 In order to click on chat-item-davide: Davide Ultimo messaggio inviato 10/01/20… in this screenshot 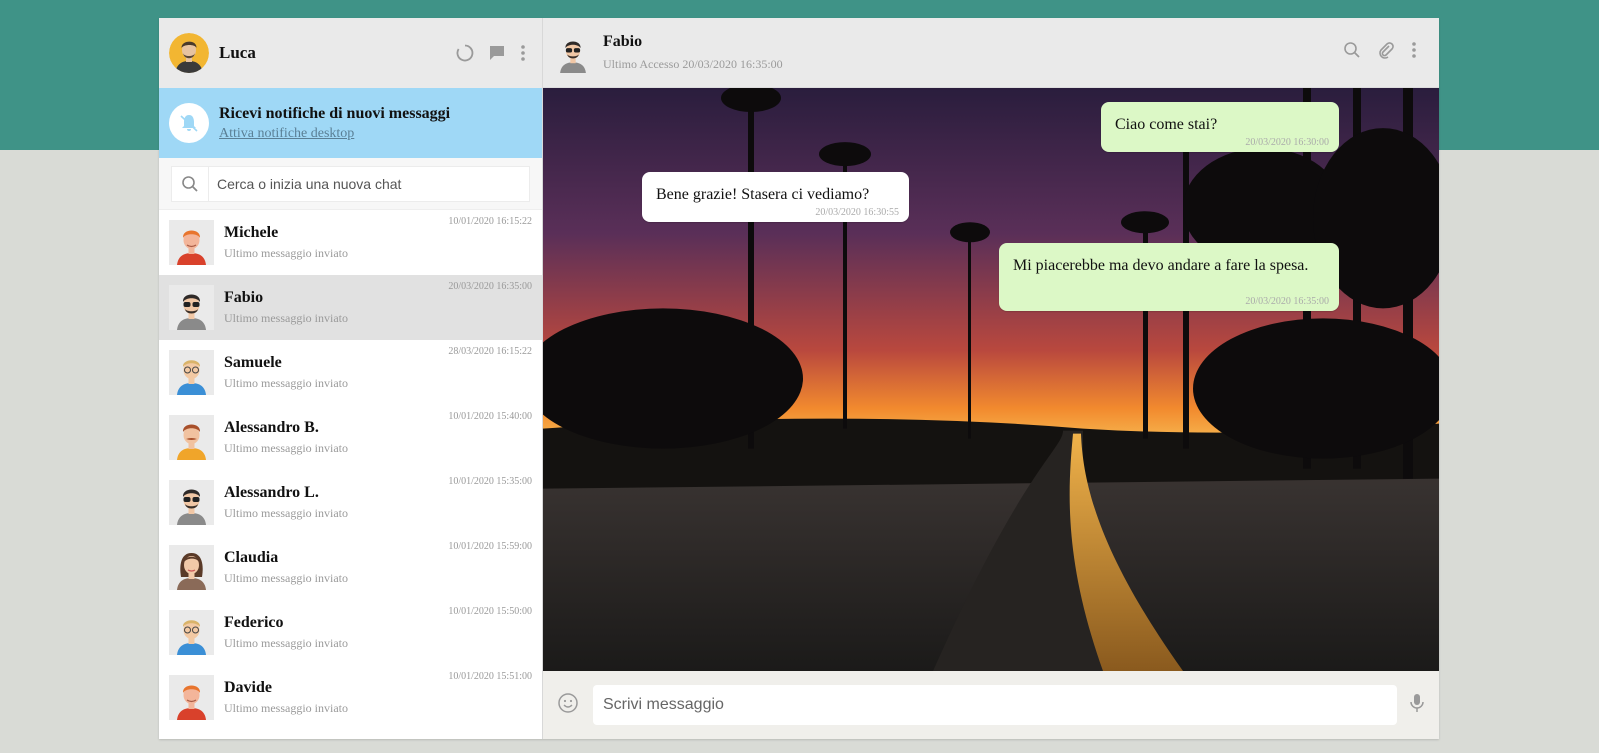, I will do `click(350, 697)`.